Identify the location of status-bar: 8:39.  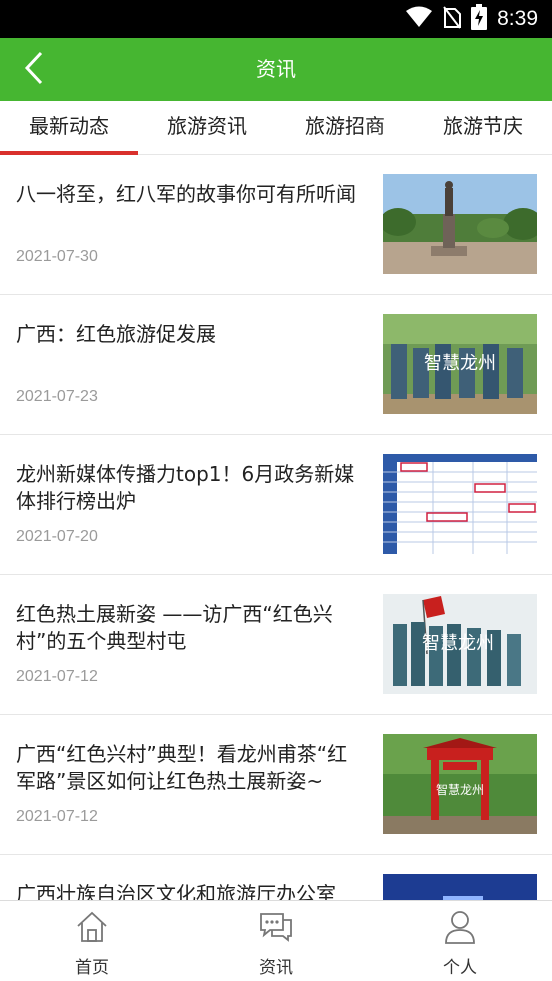
(276, 19).